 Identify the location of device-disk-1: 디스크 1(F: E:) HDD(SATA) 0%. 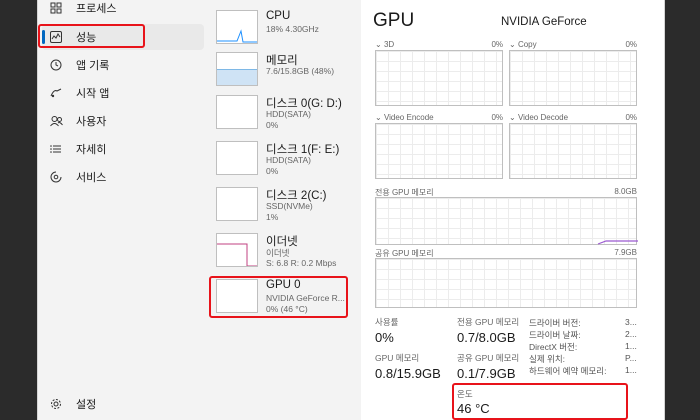
(285, 164).